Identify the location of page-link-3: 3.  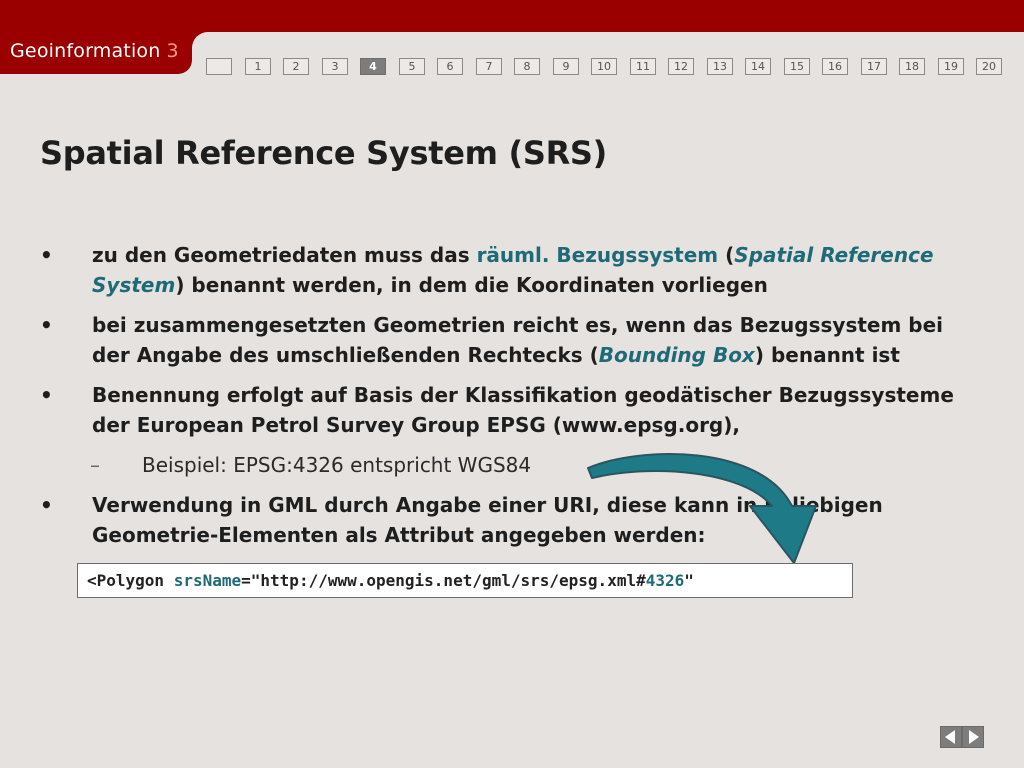
(335, 66).